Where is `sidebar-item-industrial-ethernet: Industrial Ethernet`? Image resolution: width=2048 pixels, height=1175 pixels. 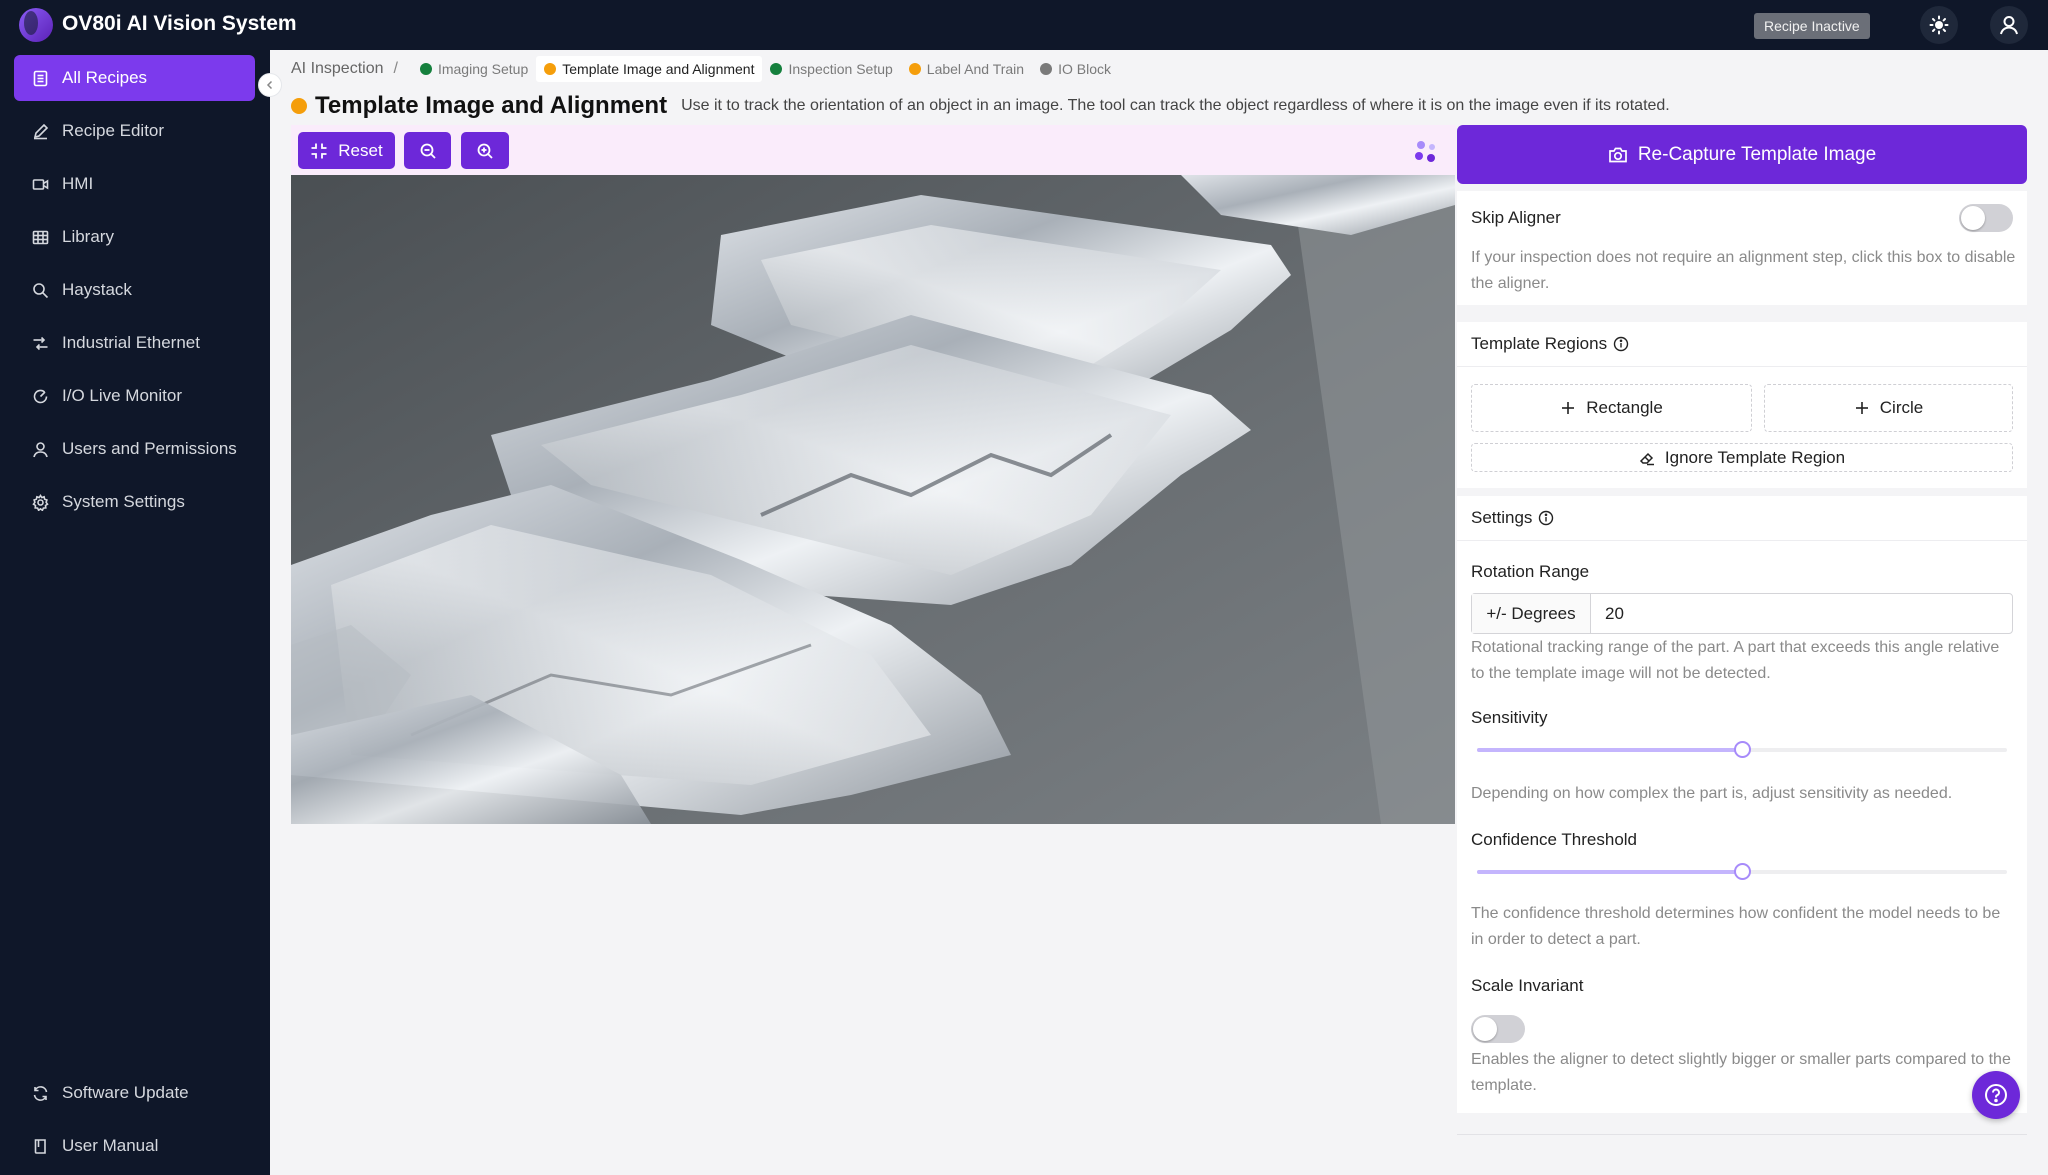
sidebar-item-industrial-ethernet: Industrial Ethernet is located at coordinates (134, 343).